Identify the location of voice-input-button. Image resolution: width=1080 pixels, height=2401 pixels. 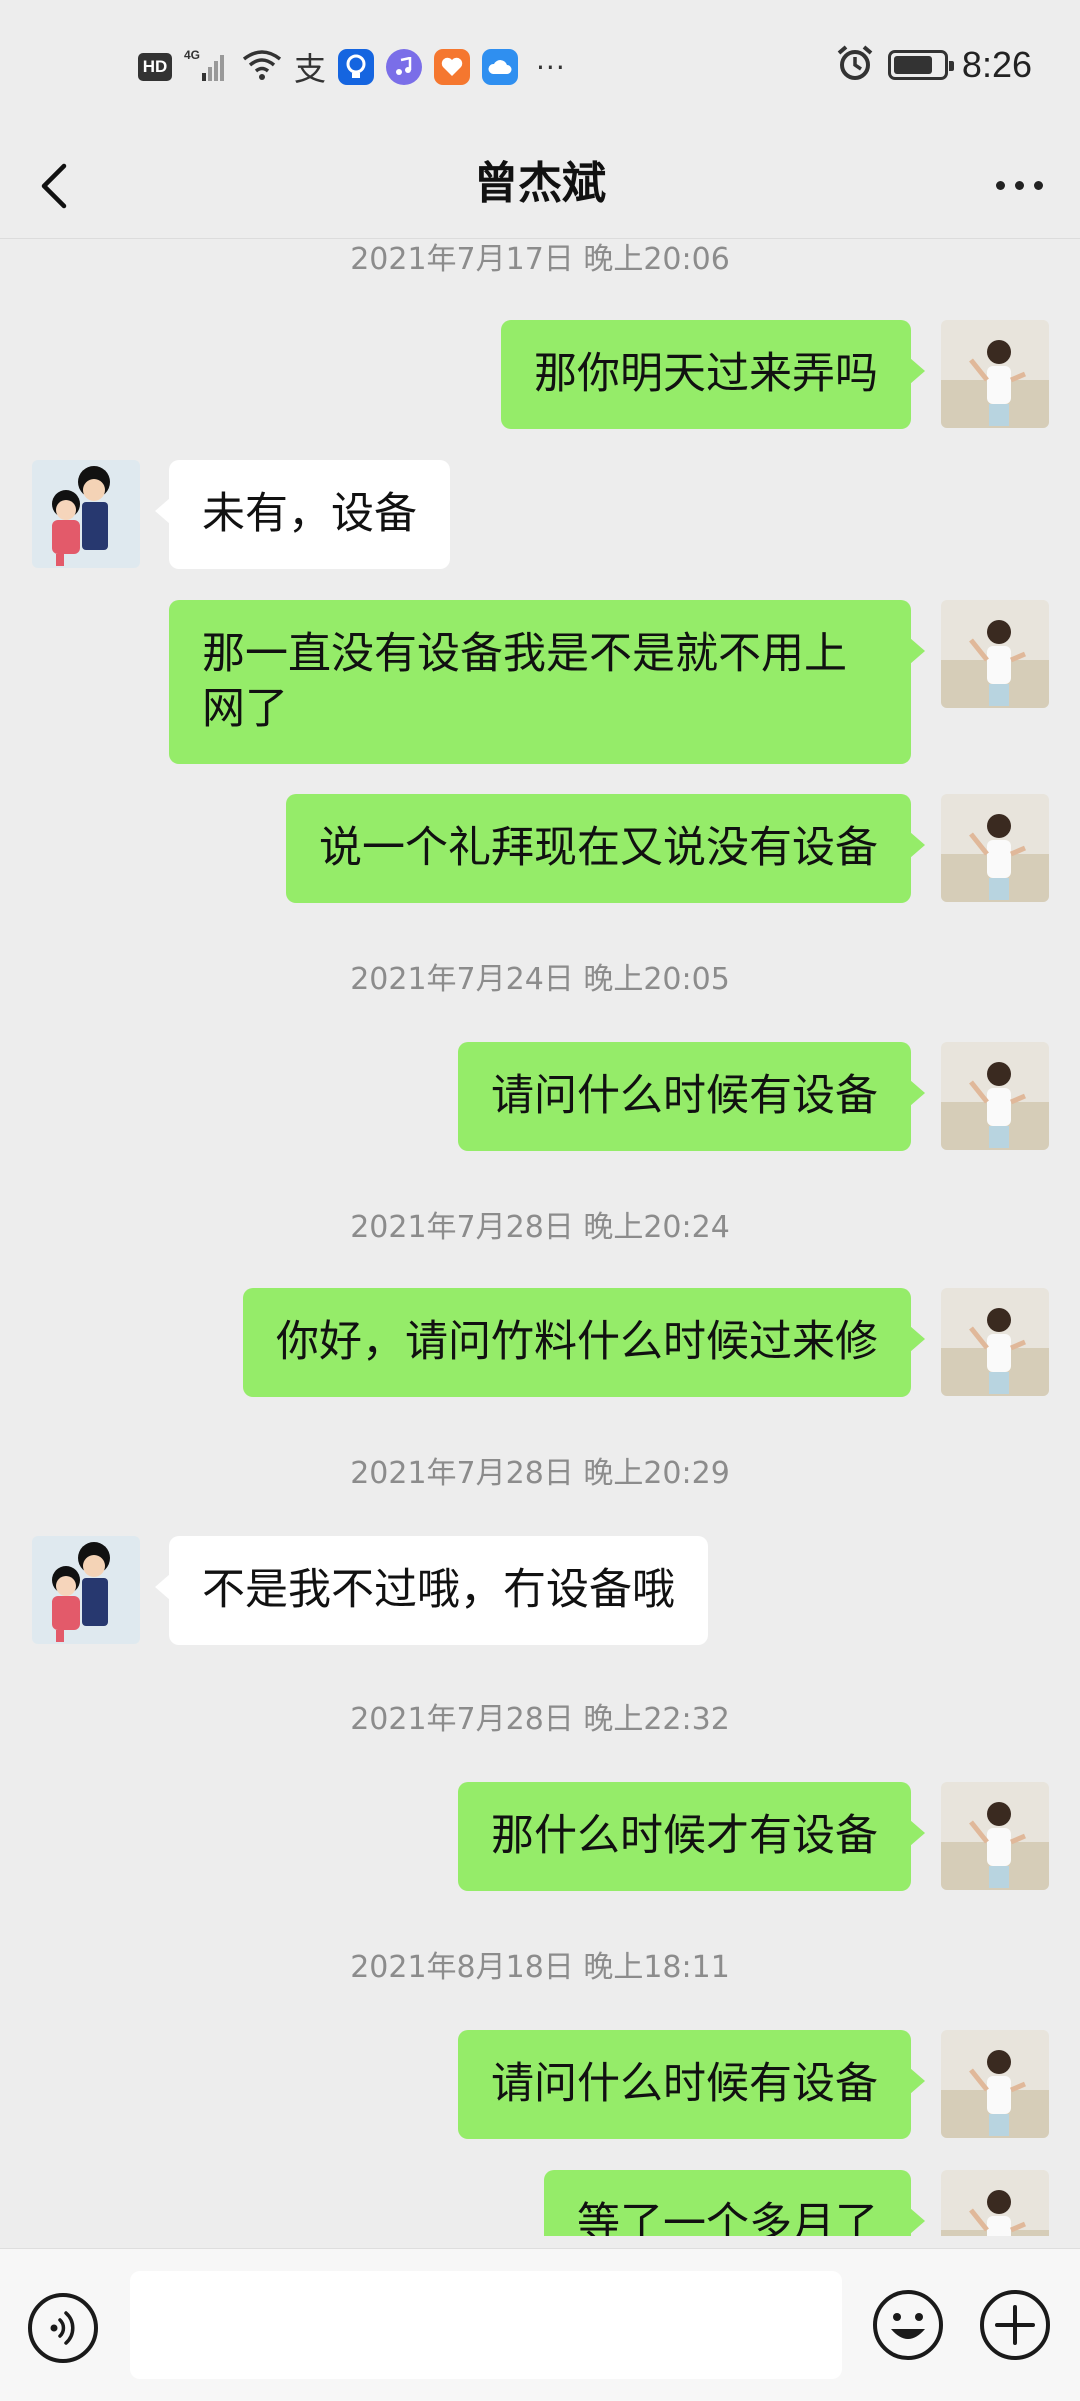
(63, 2328).